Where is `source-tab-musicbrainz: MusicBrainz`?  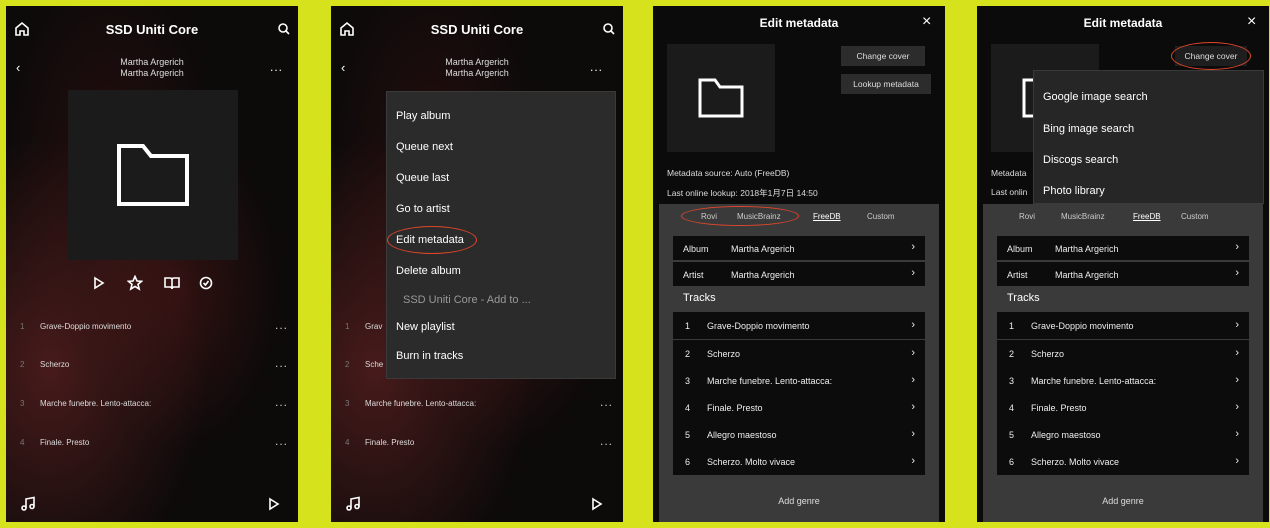 source-tab-musicbrainz: MusicBrainz is located at coordinates (1083, 216).